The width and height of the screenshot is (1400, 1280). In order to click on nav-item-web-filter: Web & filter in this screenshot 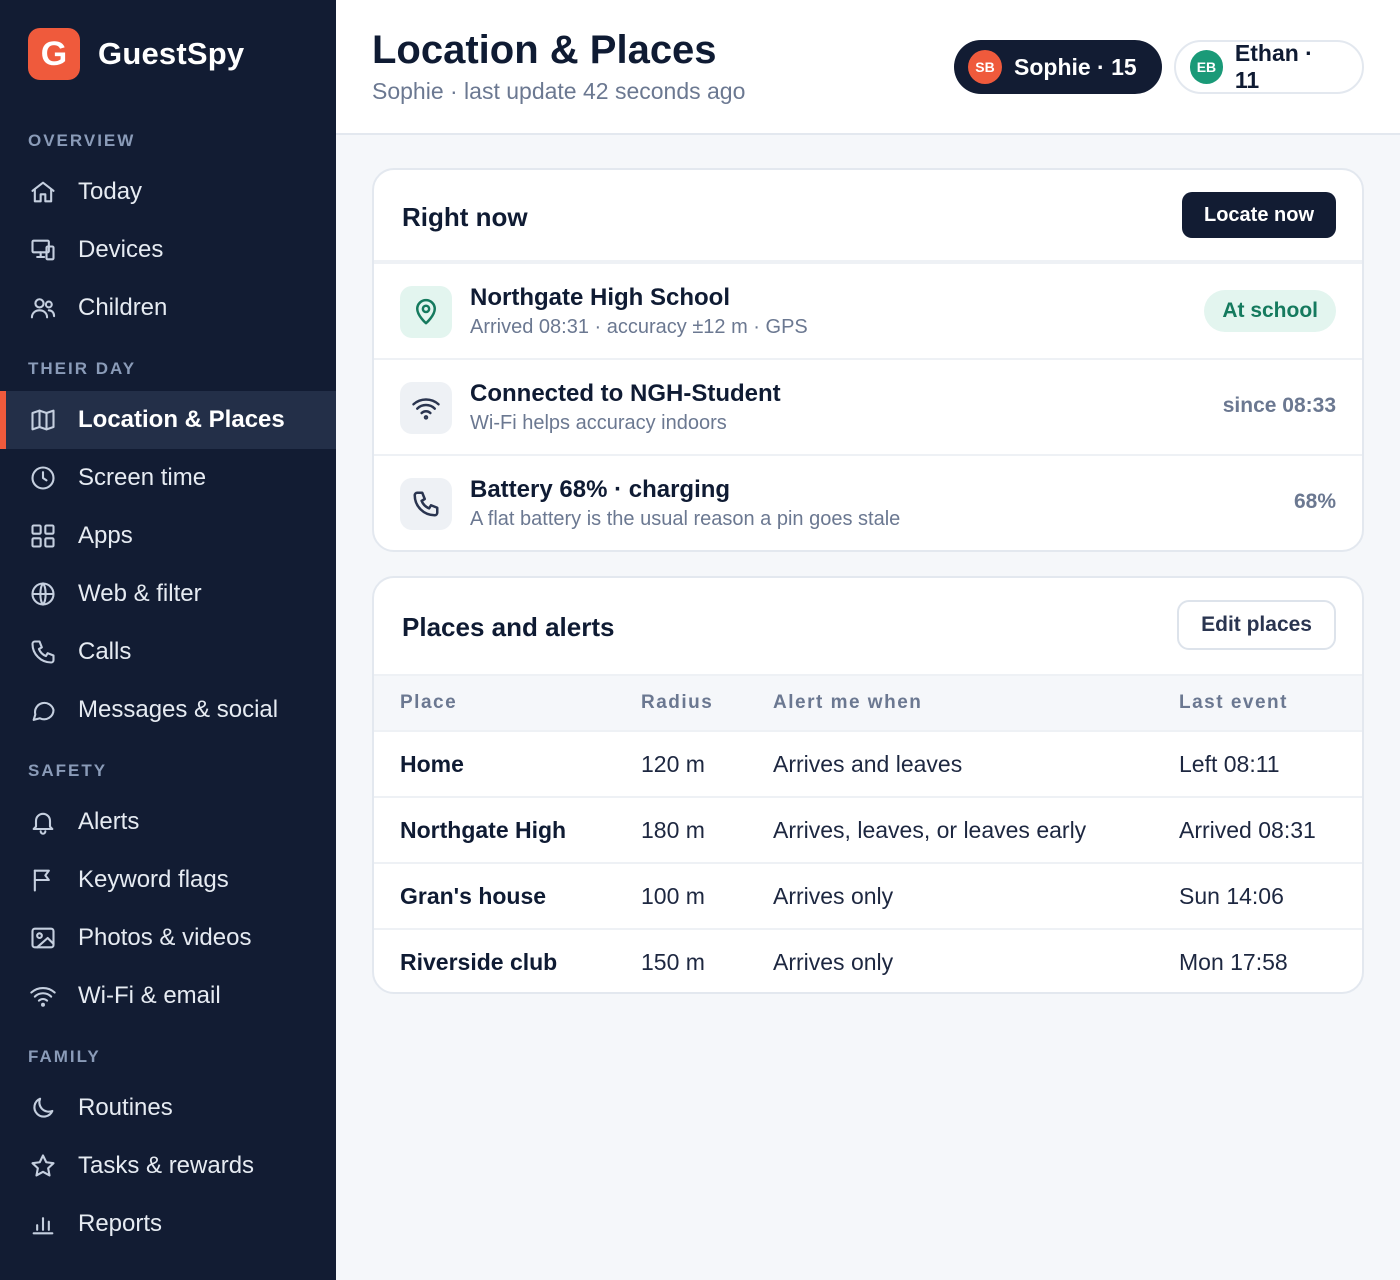, I will do `click(168, 594)`.